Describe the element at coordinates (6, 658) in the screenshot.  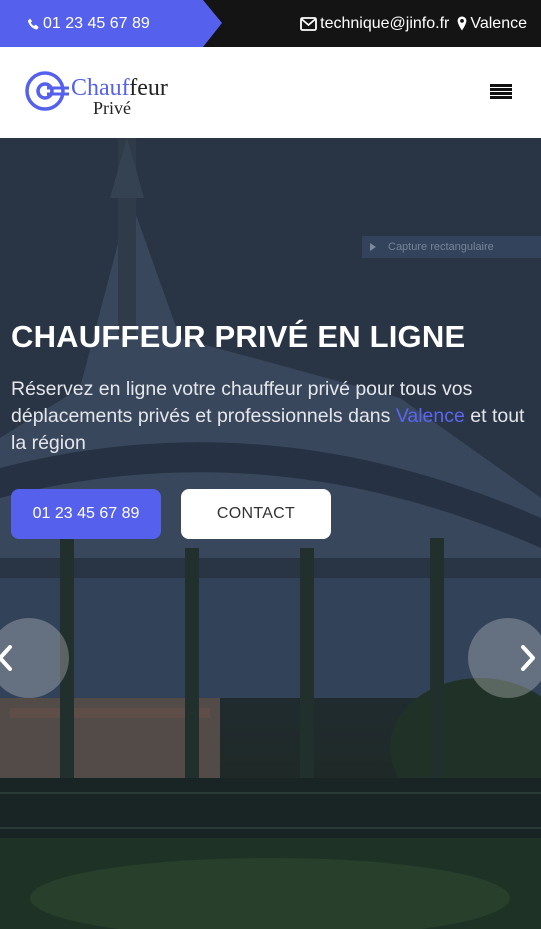
I see `chevron-left-icon` at that location.